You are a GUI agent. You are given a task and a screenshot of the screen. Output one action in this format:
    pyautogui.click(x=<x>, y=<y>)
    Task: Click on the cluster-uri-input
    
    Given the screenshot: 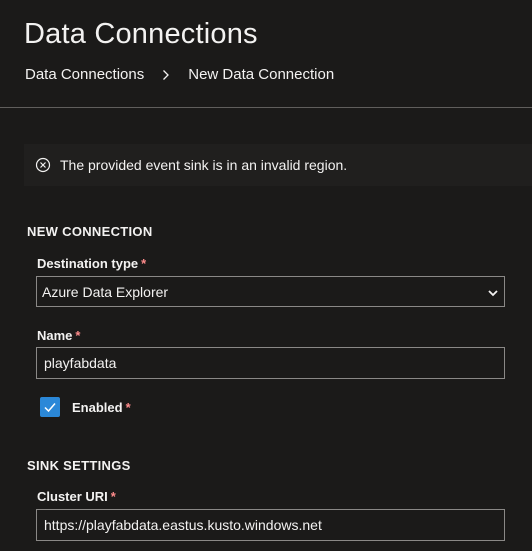 What is the action you would take?
    pyautogui.click(x=270, y=525)
    